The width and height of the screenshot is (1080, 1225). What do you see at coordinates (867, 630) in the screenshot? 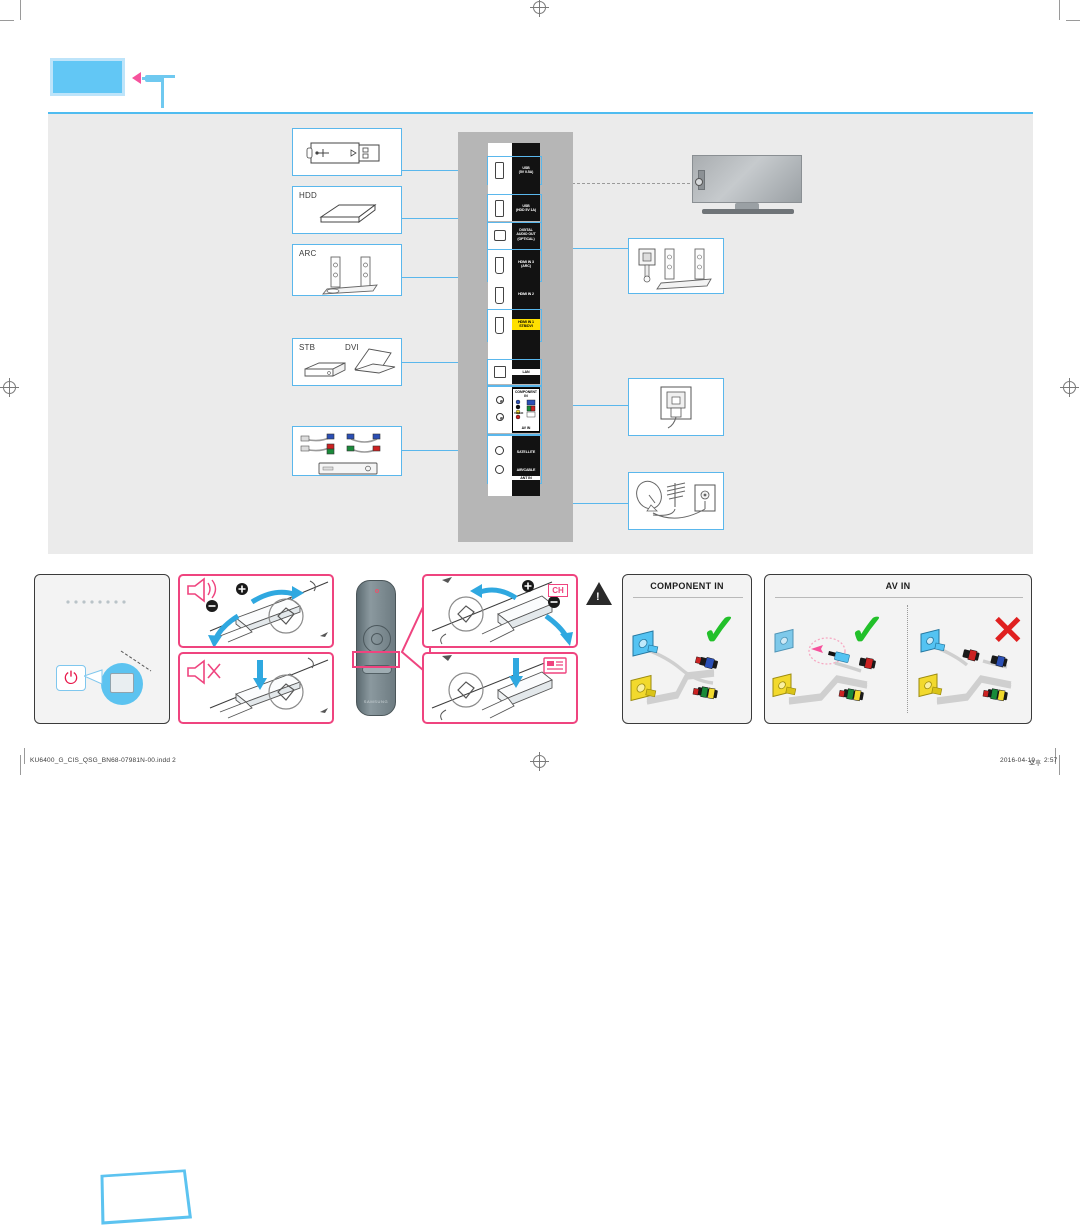
I see `av-in-check-icon: ✓` at bounding box center [867, 630].